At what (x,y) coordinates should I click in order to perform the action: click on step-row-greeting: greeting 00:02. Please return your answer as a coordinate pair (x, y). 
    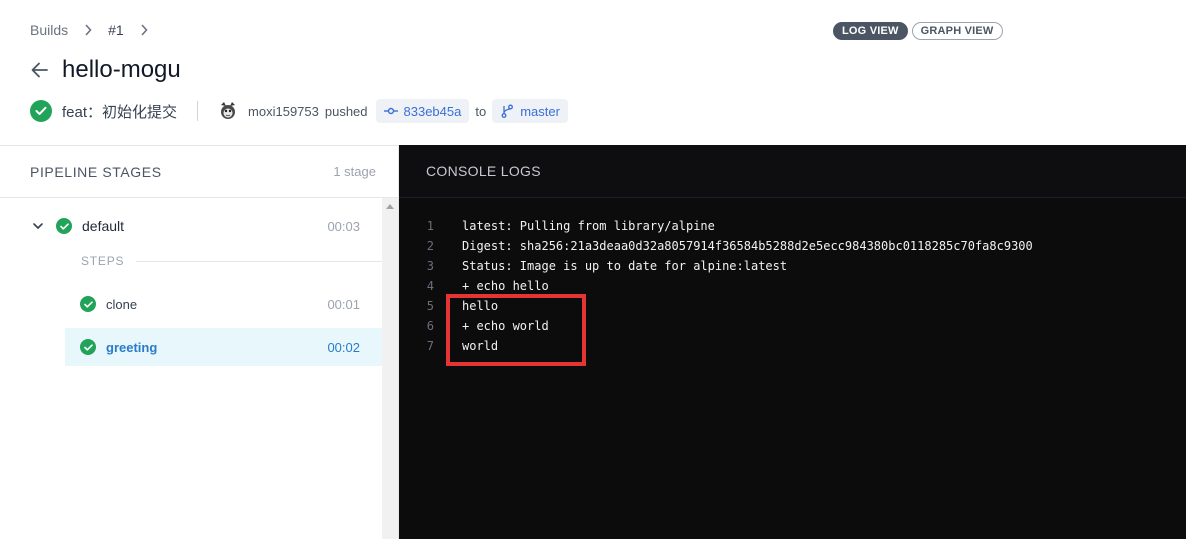
    Looking at the image, I should click on (223, 347).